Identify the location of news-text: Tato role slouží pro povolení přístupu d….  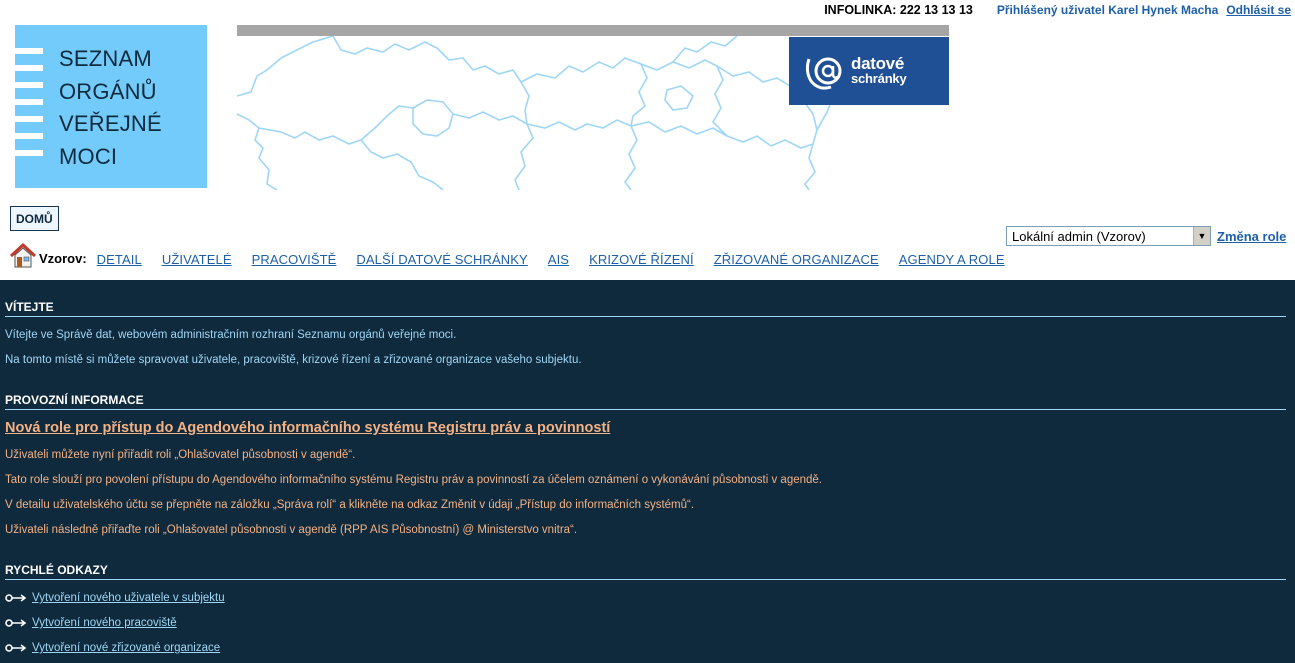
(413, 480).